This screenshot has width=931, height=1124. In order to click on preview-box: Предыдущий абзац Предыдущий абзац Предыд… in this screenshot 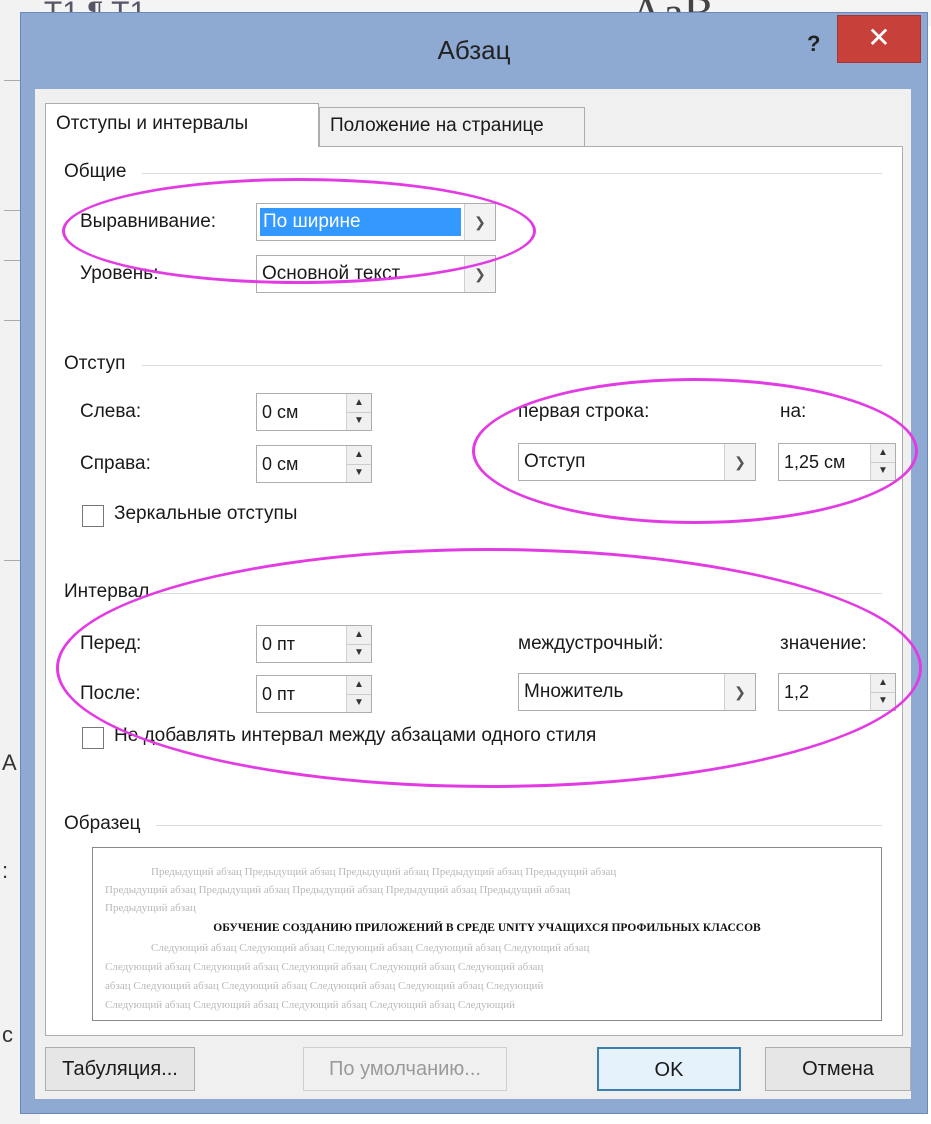, I will do `click(487, 934)`.